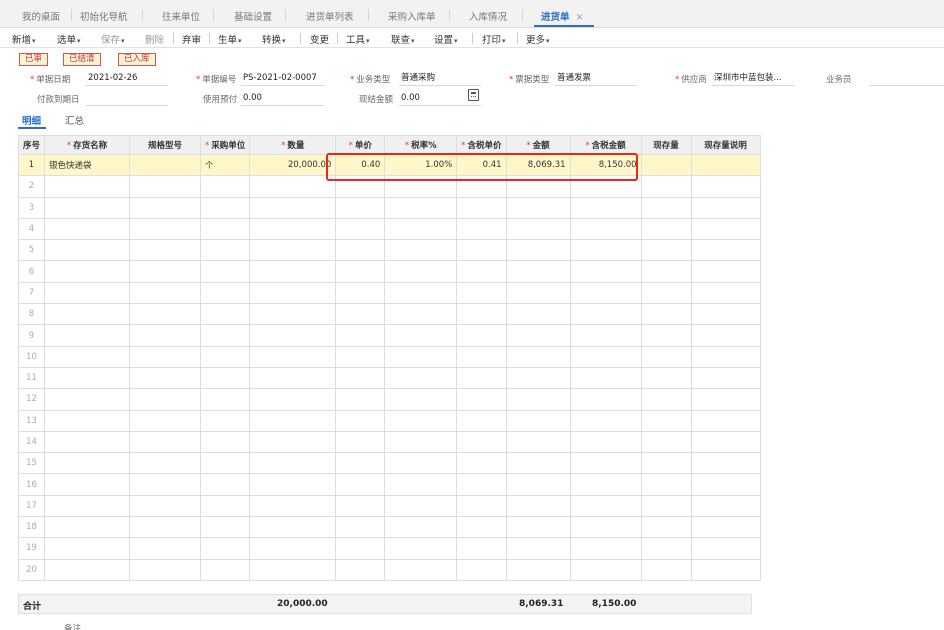 The width and height of the screenshot is (944, 630). Describe the element at coordinates (74, 120) in the screenshot. I see `subtab-summary: 汇总` at that location.